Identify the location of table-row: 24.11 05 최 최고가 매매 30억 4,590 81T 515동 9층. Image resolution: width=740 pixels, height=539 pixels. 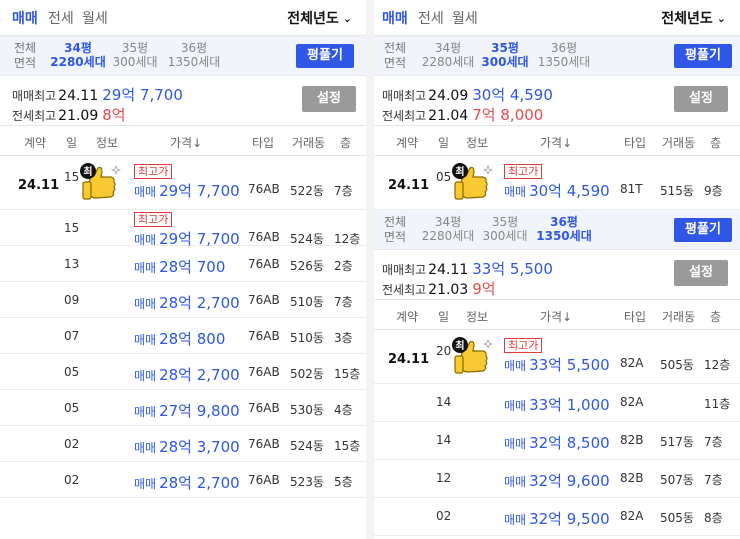
(557, 183).